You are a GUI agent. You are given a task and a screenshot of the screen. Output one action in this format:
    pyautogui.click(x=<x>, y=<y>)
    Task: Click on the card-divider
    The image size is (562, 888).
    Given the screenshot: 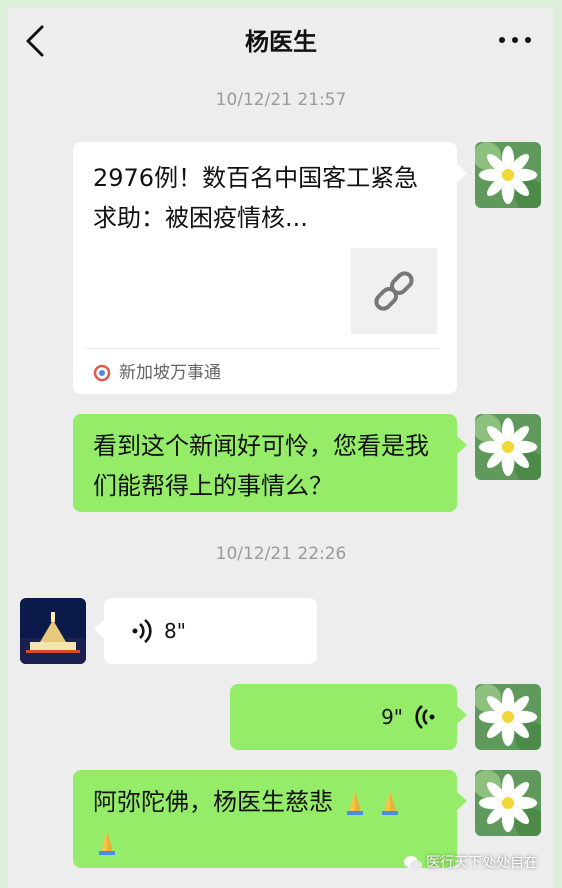 What is the action you would take?
    pyautogui.click(x=262, y=348)
    